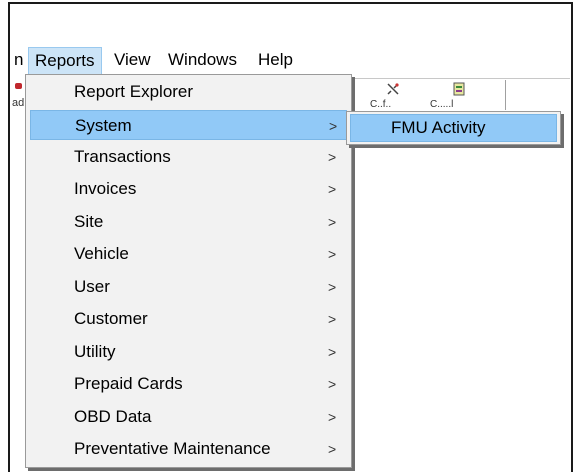  Describe the element at coordinates (134, 91) in the screenshot. I see `menu-item-label: Report Explorer` at that location.